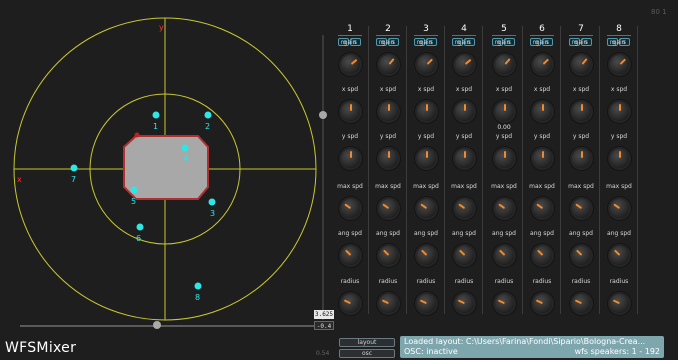  I want to click on xspd-label: x spd, so click(388, 89).